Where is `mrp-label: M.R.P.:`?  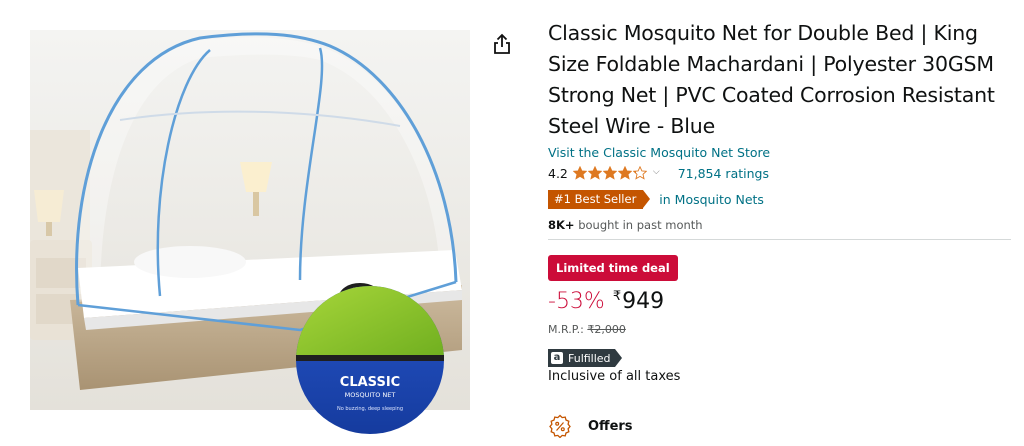 mrp-label: M.R.P.: is located at coordinates (568, 329).